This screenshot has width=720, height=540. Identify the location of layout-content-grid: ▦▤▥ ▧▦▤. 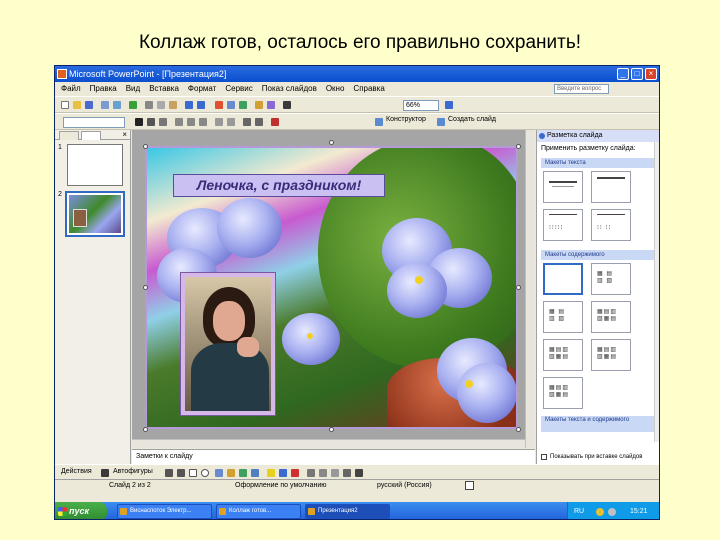
(563, 393).